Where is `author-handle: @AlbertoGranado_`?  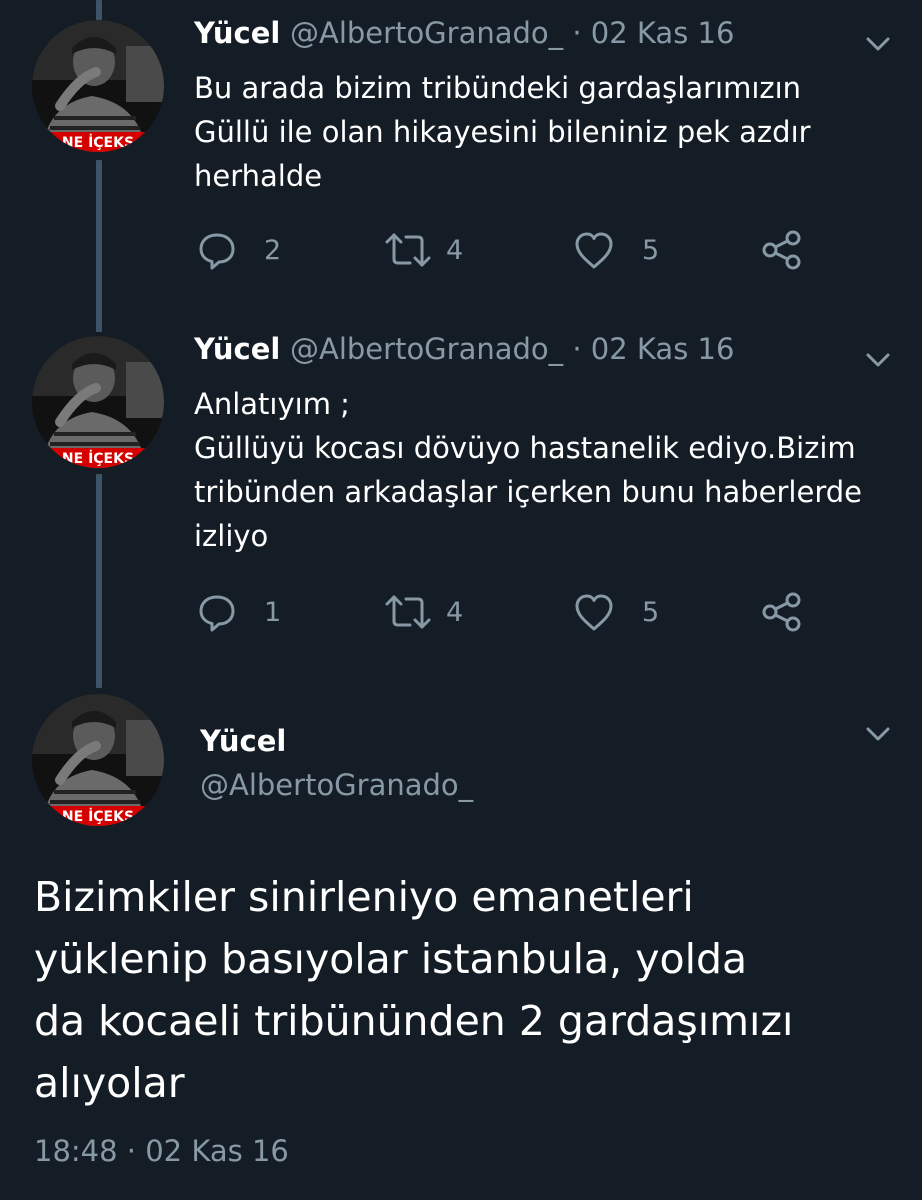 author-handle: @AlbertoGranado_ is located at coordinates (336, 785).